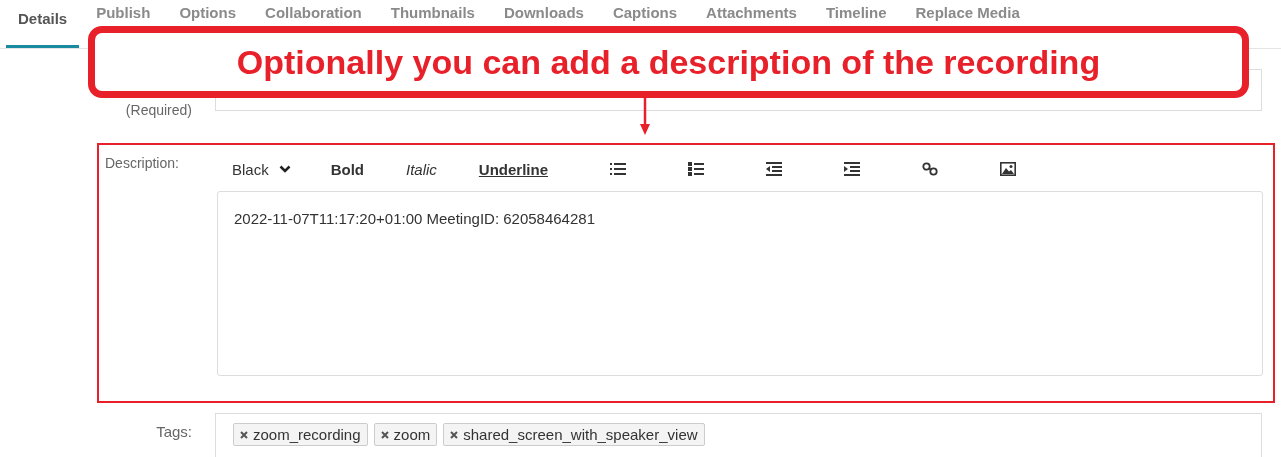 The image size is (1281, 457). I want to click on tag-chip: zoom_recording, so click(300, 434).